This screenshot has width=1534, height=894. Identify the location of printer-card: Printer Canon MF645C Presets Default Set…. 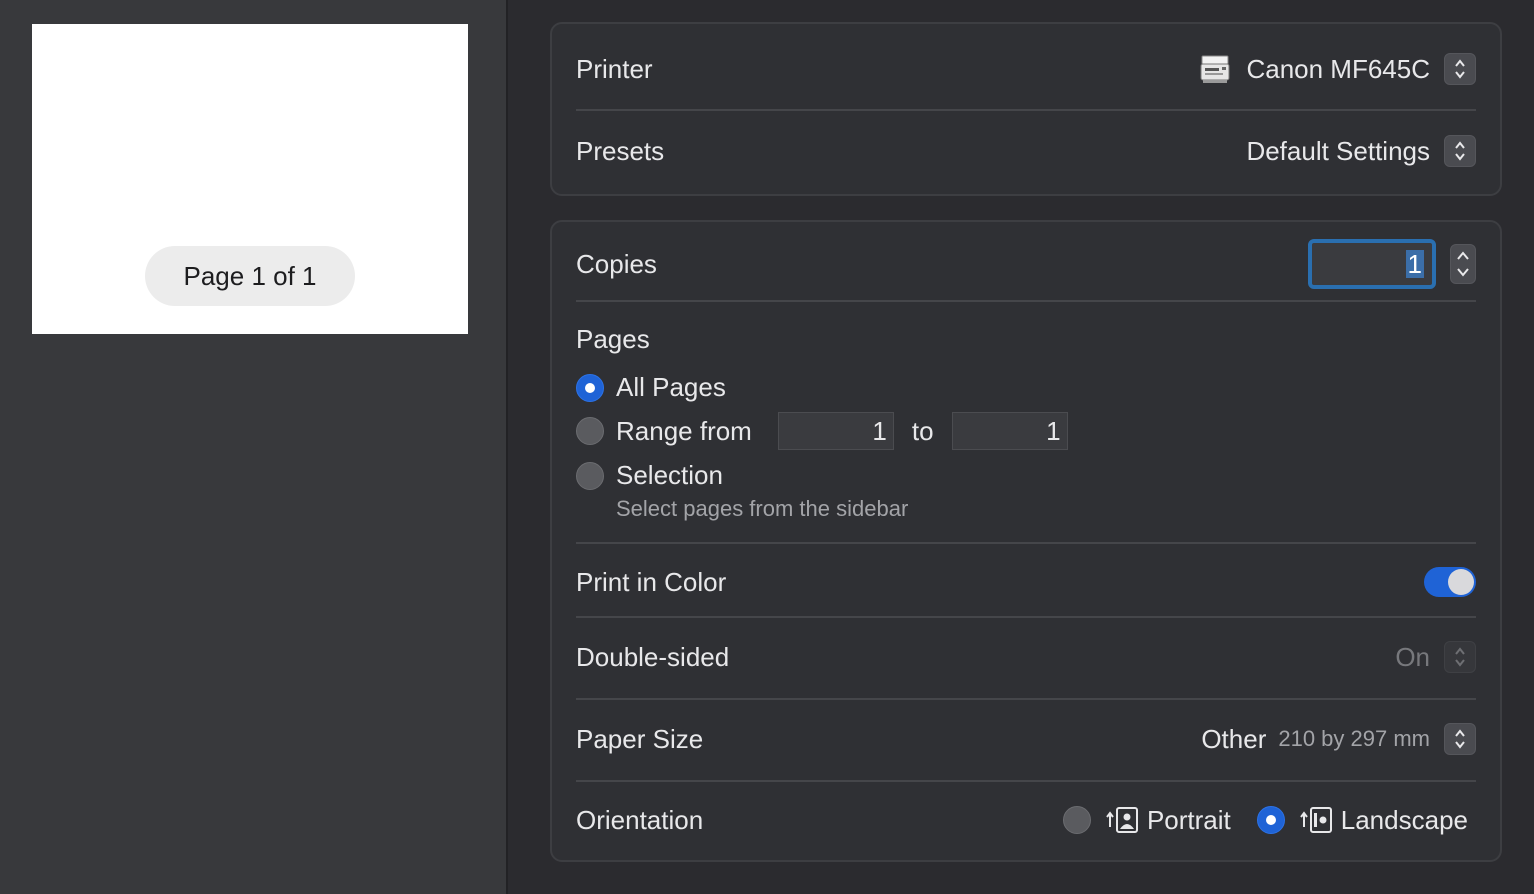
(1026, 109).